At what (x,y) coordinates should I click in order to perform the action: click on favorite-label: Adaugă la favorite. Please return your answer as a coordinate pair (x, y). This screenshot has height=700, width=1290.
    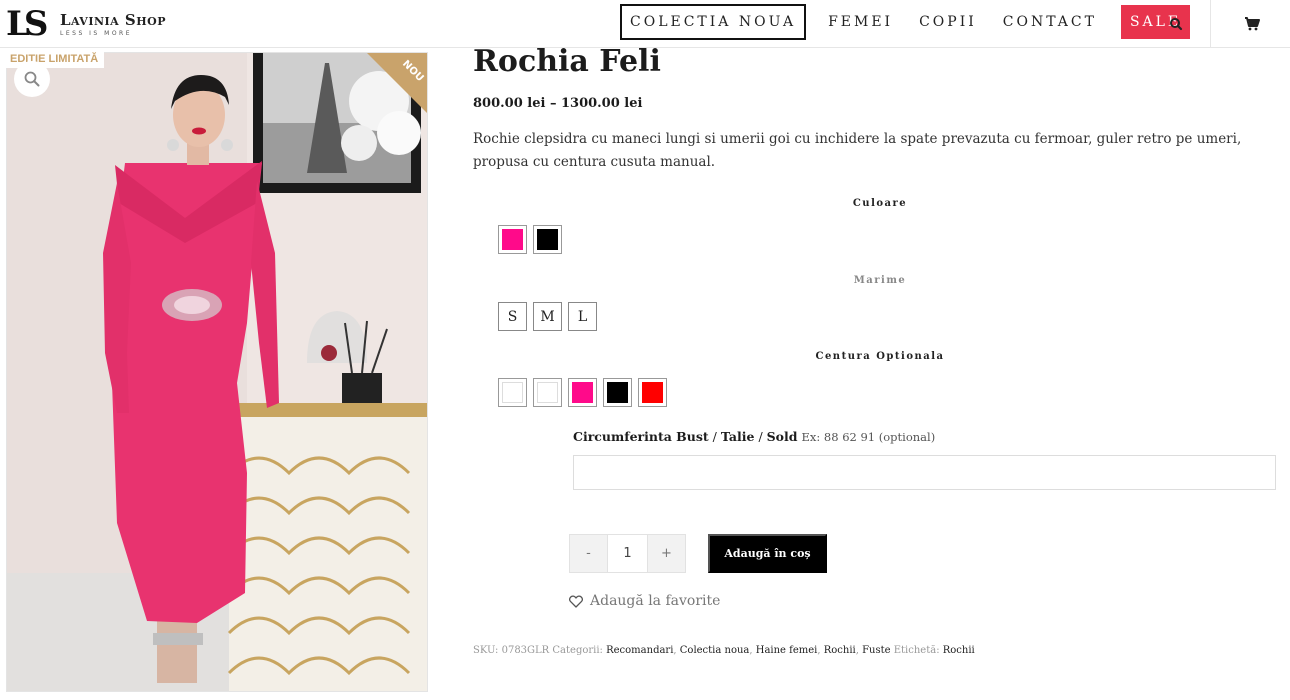
    Looking at the image, I should click on (655, 601).